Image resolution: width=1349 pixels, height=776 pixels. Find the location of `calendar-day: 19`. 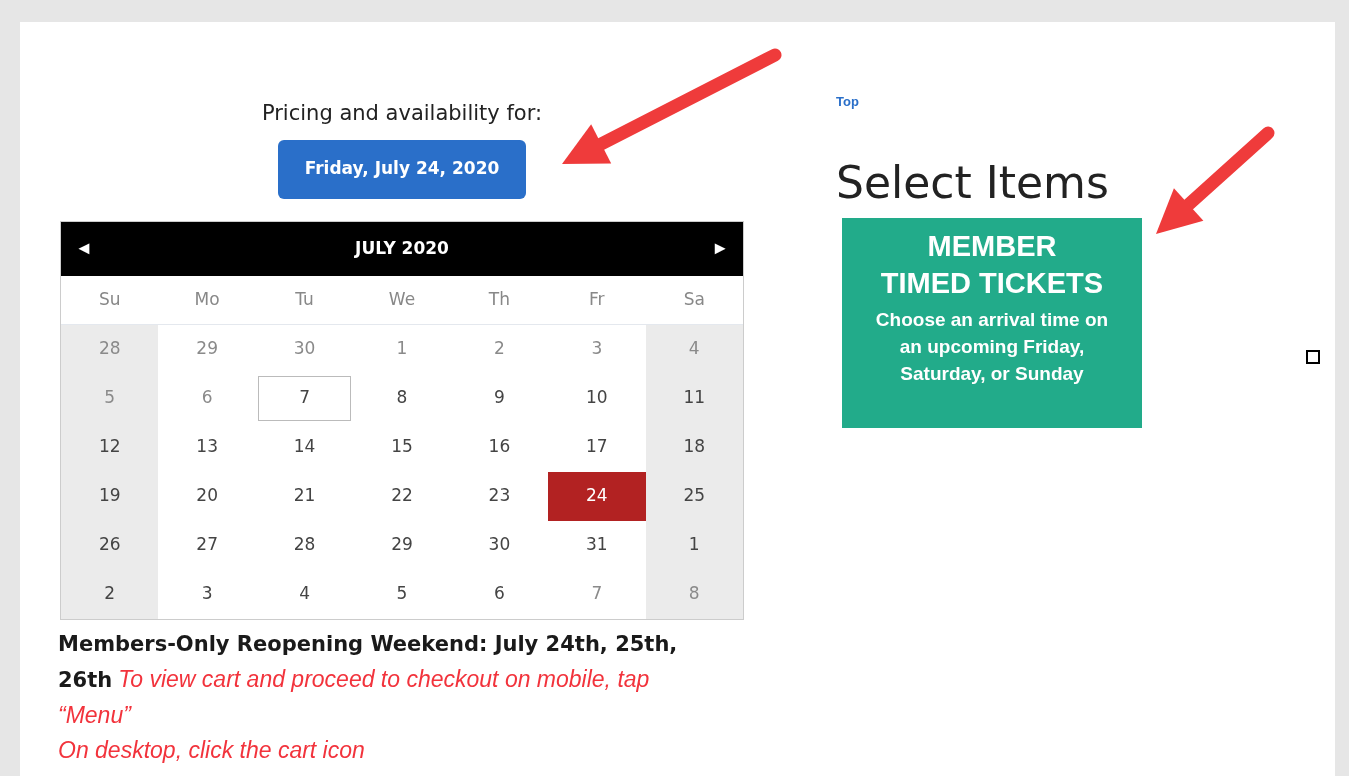

calendar-day: 19 is located at coordinates (110, 496).